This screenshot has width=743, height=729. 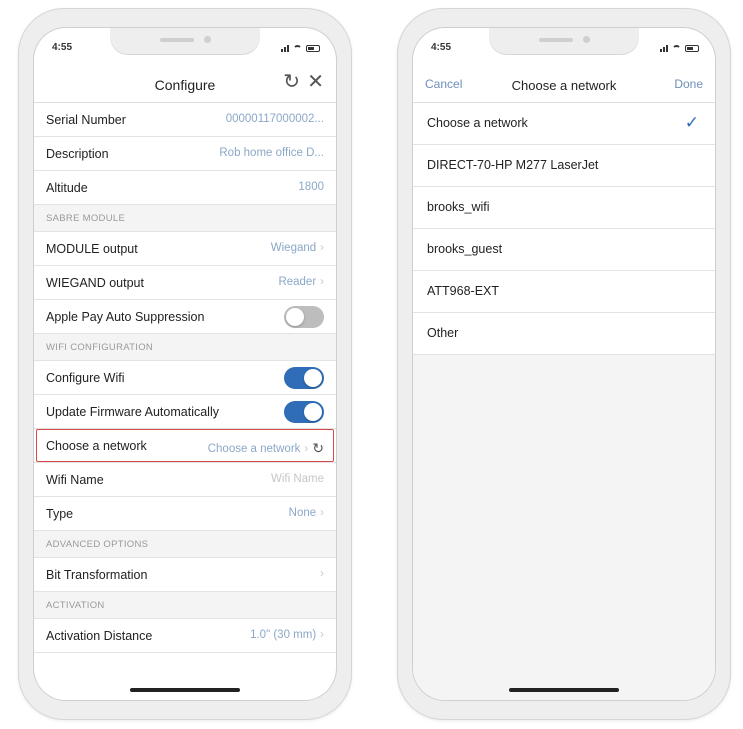 I want to click on navigation-bar: Cancel Choose a network Done, so click(x=564, y=85).